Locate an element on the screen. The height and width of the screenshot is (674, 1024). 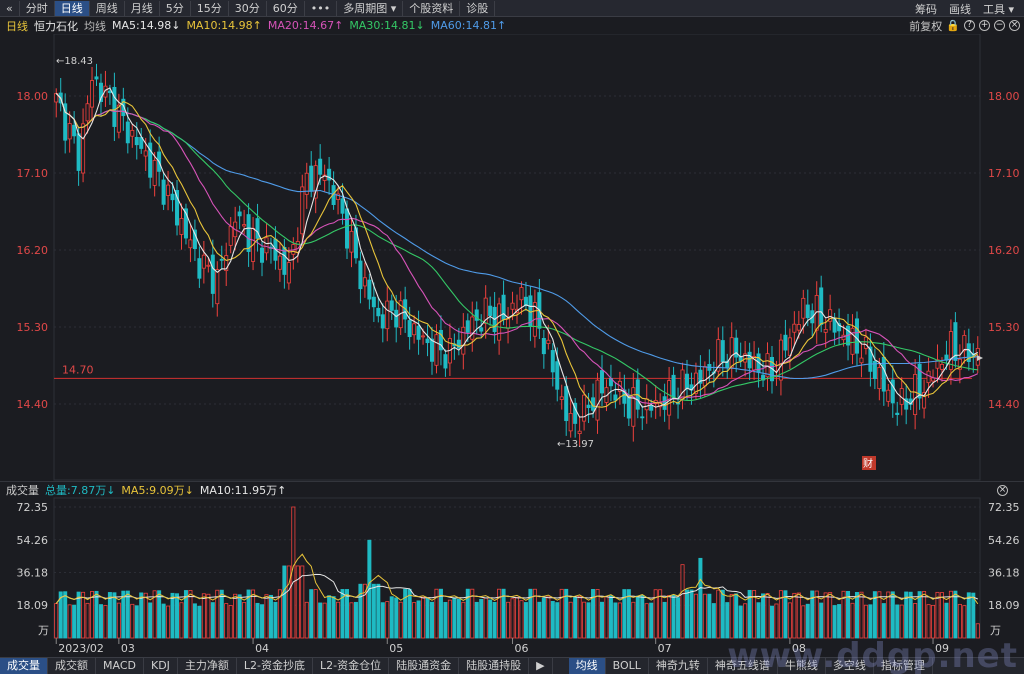
lock-icon: 🔒 is located at coordinates (953, 25).